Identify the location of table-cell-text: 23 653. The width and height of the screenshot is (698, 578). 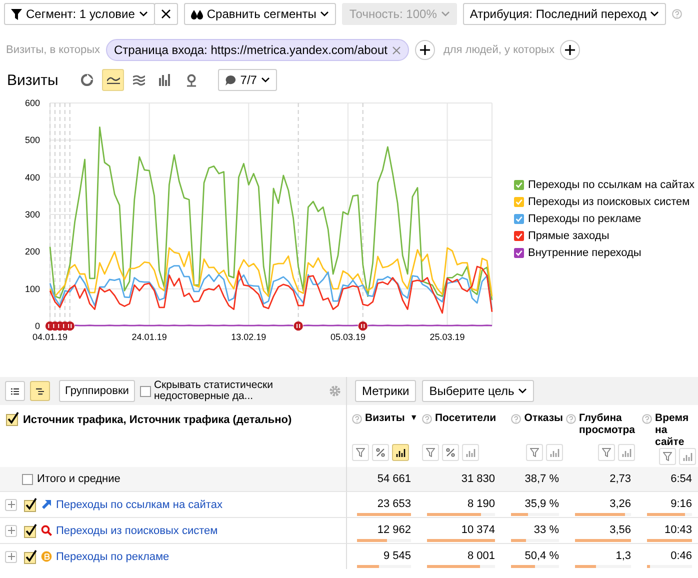
(393, 504).